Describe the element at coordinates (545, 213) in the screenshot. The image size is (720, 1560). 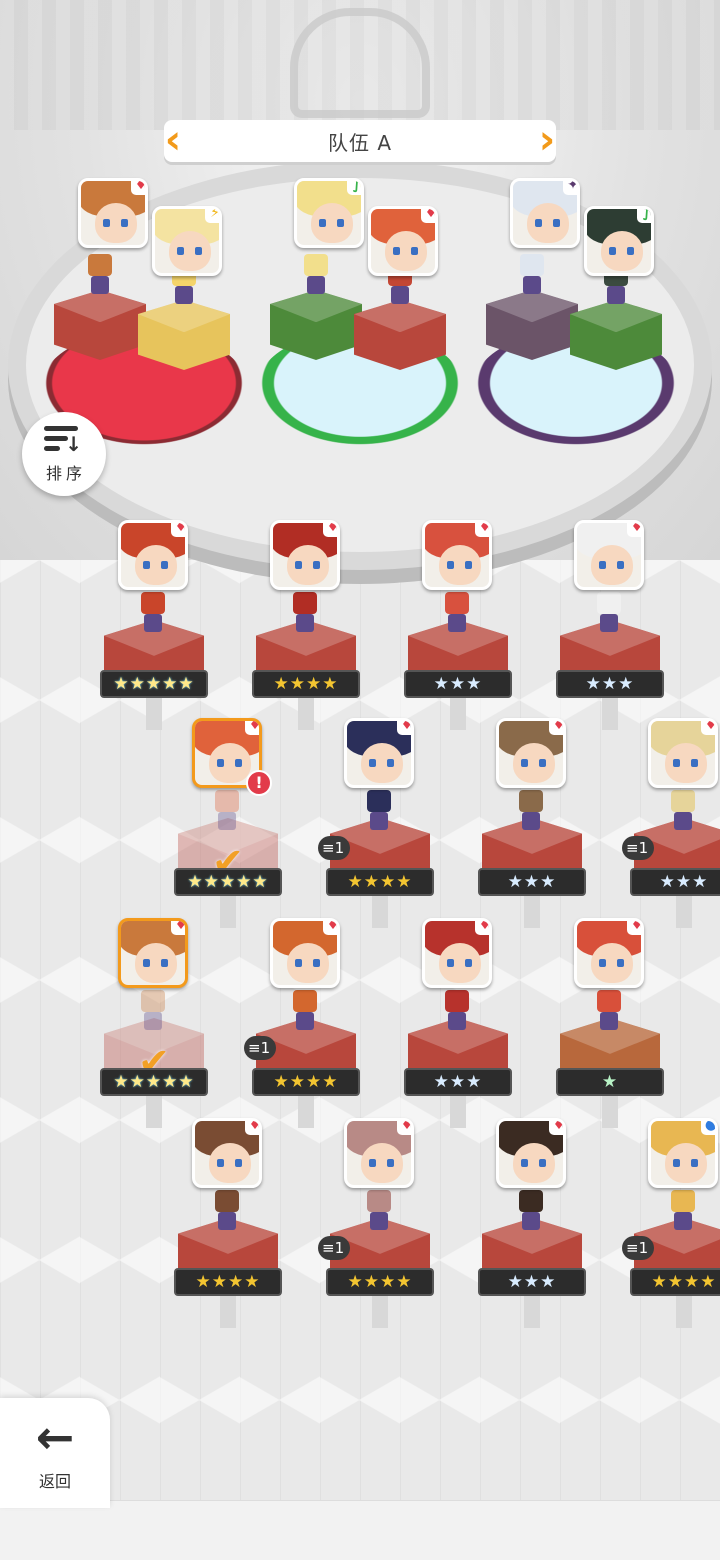
I see `hero-portrait: ✦` at that location.